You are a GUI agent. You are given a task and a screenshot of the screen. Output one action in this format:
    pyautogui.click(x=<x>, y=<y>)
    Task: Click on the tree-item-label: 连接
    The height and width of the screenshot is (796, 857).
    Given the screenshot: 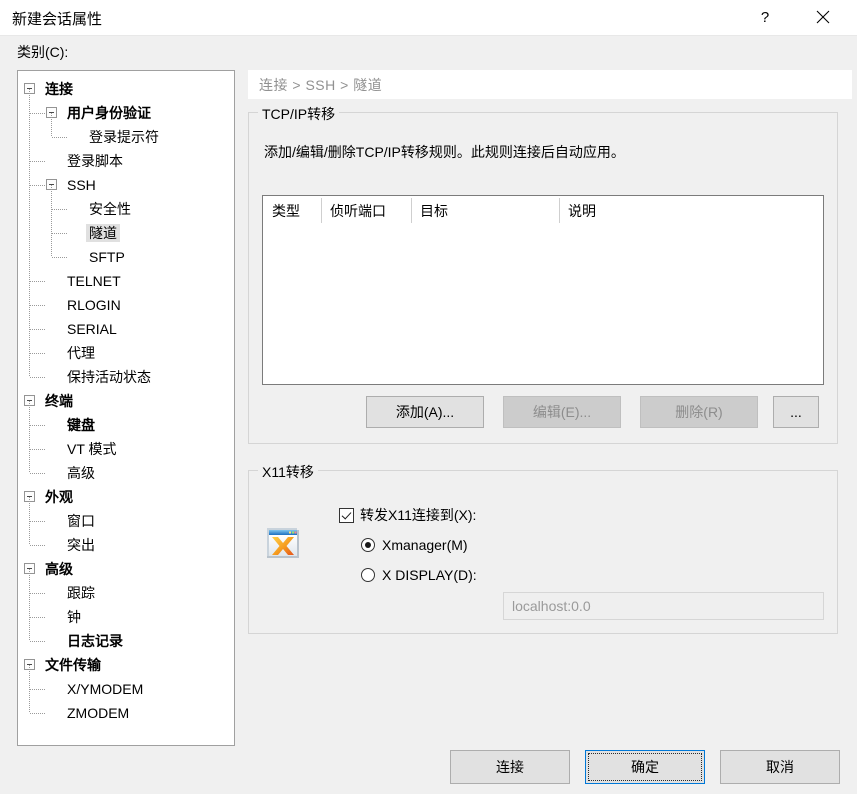 What is the action you would take?
    pyautogui.click(x=59, y=89)
    